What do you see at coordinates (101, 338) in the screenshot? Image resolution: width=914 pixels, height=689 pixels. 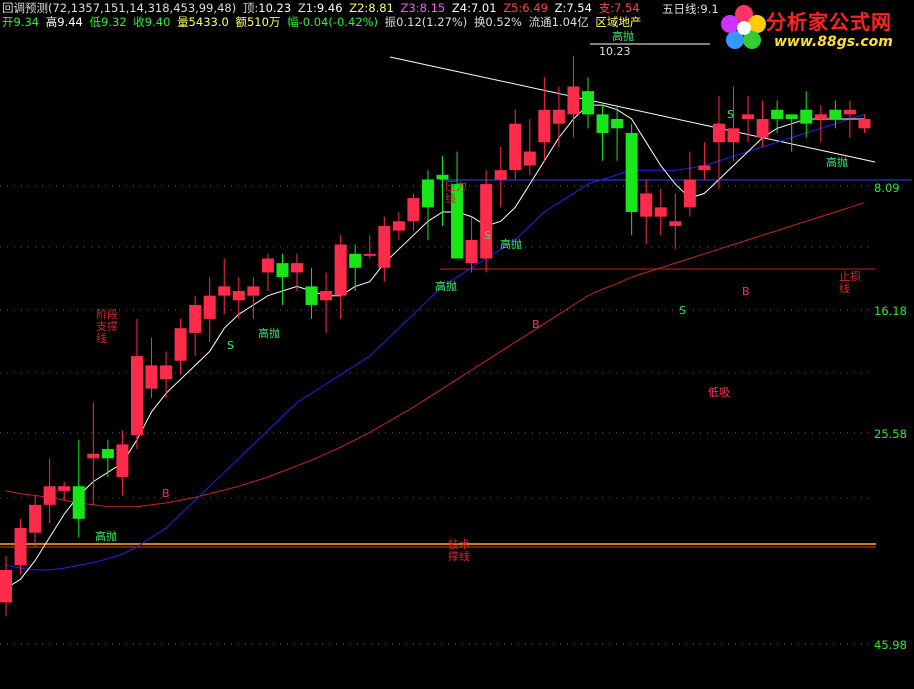 I see `stage-support-label: 线` at bounding box center [101, 338].